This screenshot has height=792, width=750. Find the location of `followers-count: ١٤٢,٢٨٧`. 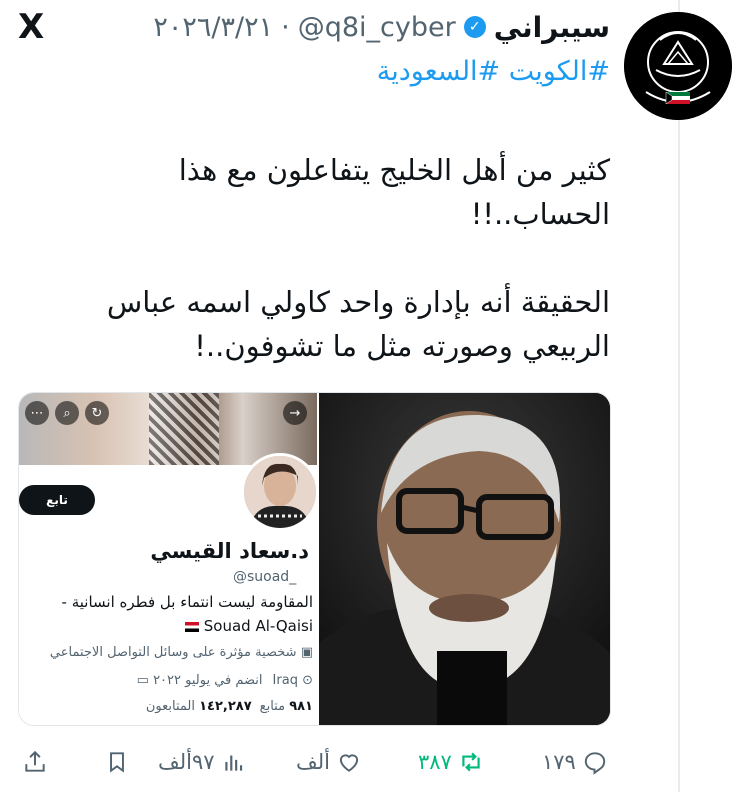

followers-count: ١٤٢,٢٨٧ is located at coordinates (225, 706).